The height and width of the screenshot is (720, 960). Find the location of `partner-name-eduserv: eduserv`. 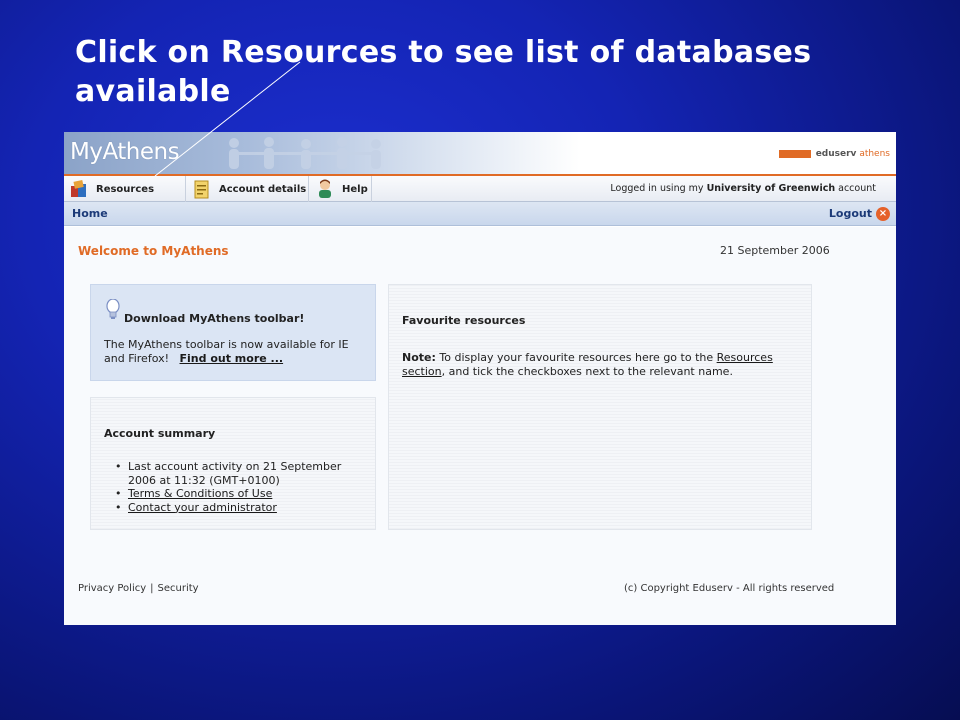

partner-name-eduserv: eduserv is located at coordinates (836, 154).